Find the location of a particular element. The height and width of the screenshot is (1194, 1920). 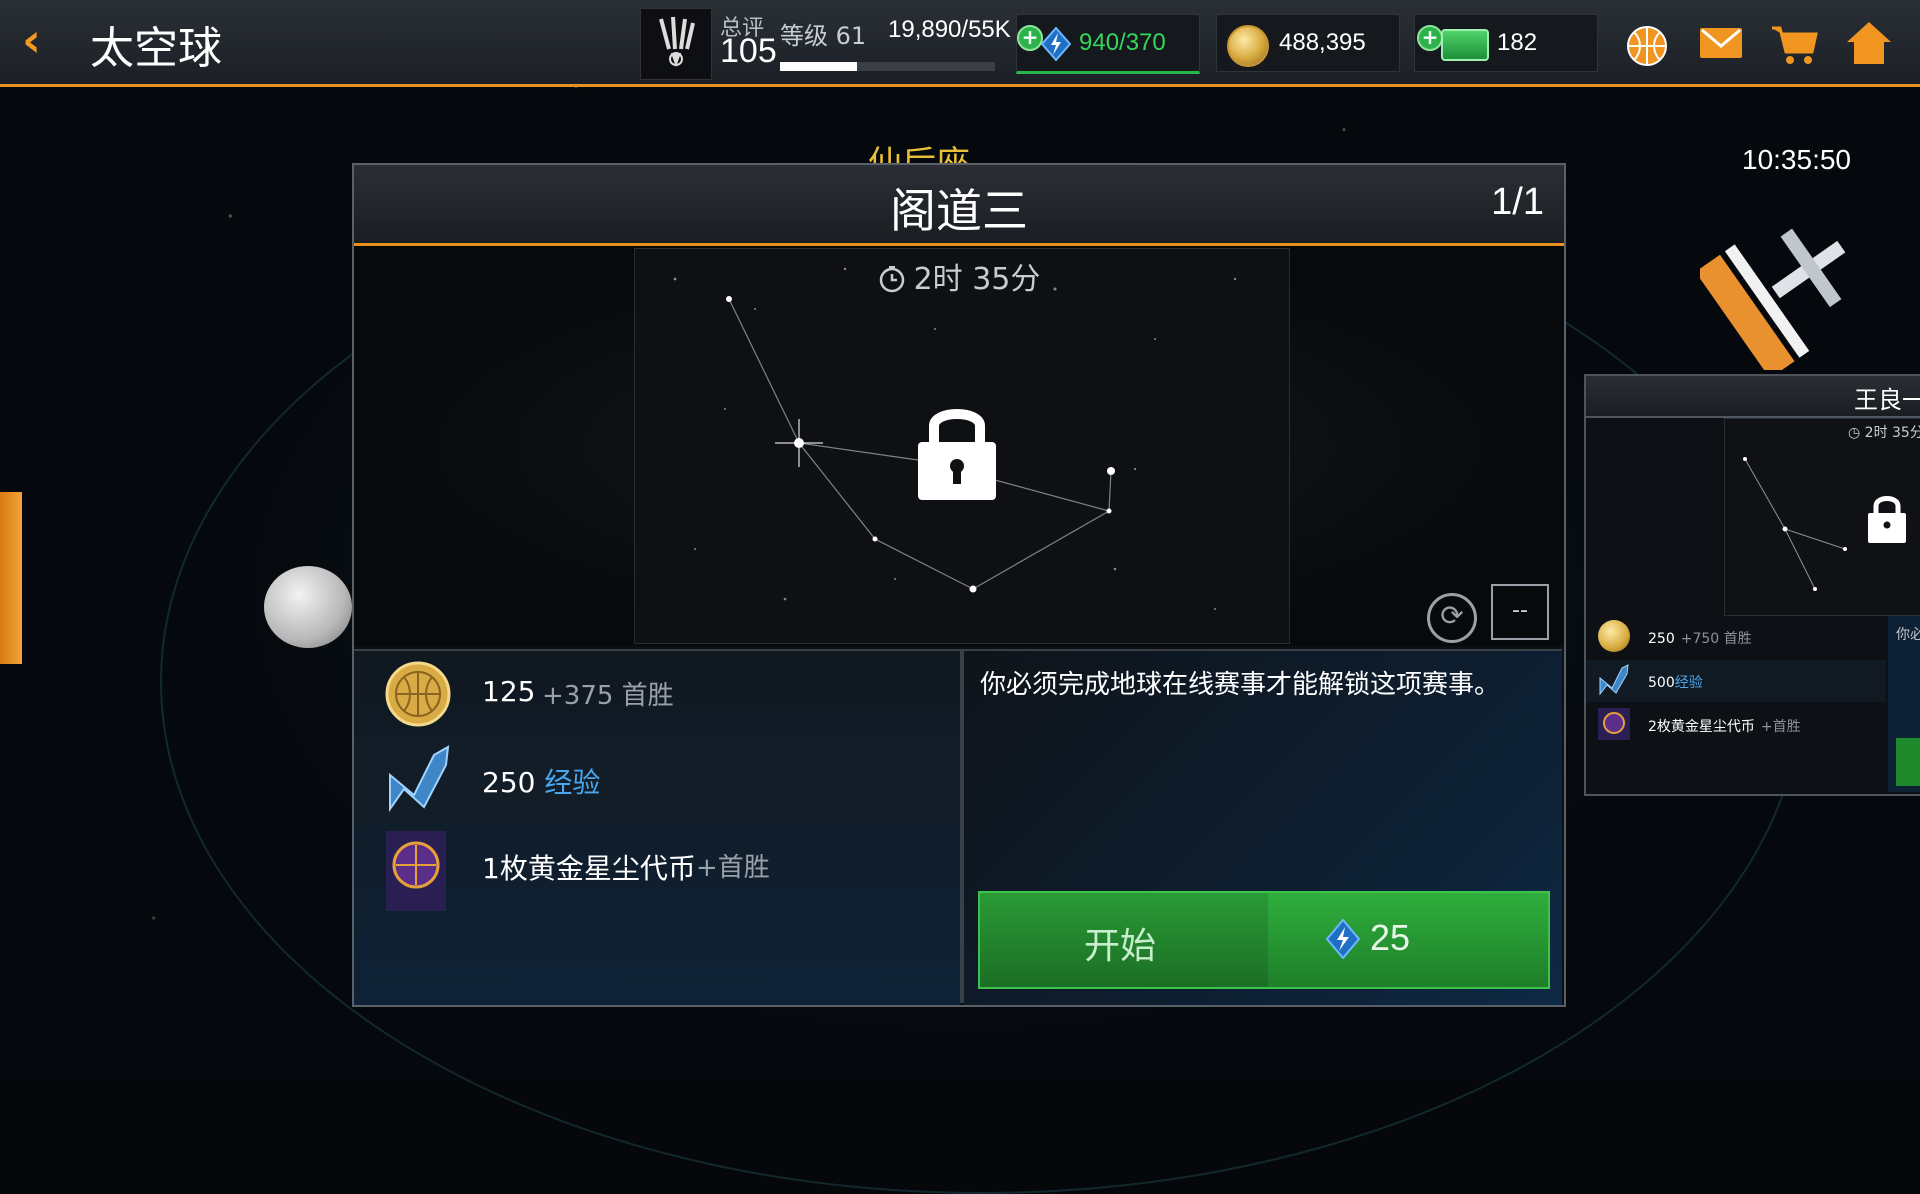

event-info: 你必须完成地球在线赛事才能解锁这项赛事。 开始 25 is located at coordinates (1263, 827).